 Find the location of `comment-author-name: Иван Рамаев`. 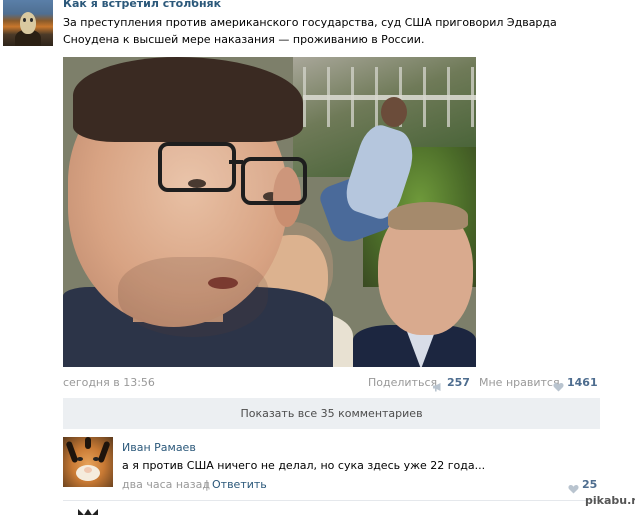

comment-author-name: Иван Рамаев is located at coordinates (159, 447).